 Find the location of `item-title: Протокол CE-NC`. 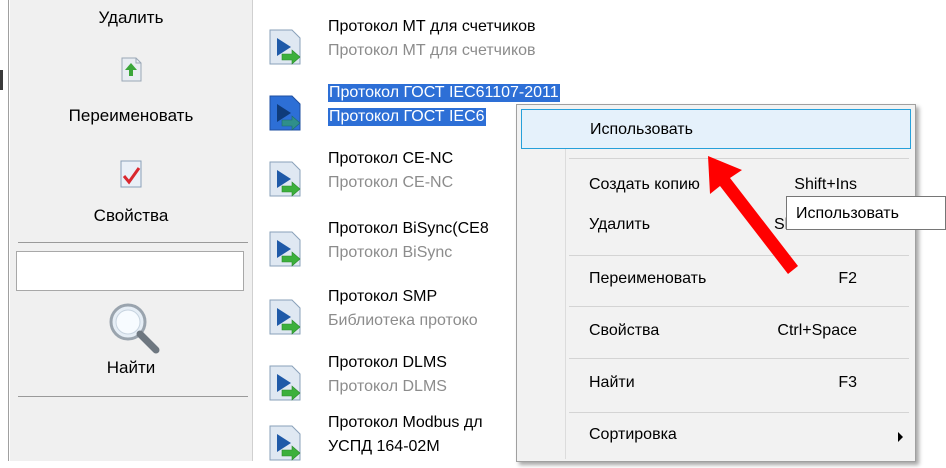

item-title: Протокол CE-NC is located at coordinates (391, 158).